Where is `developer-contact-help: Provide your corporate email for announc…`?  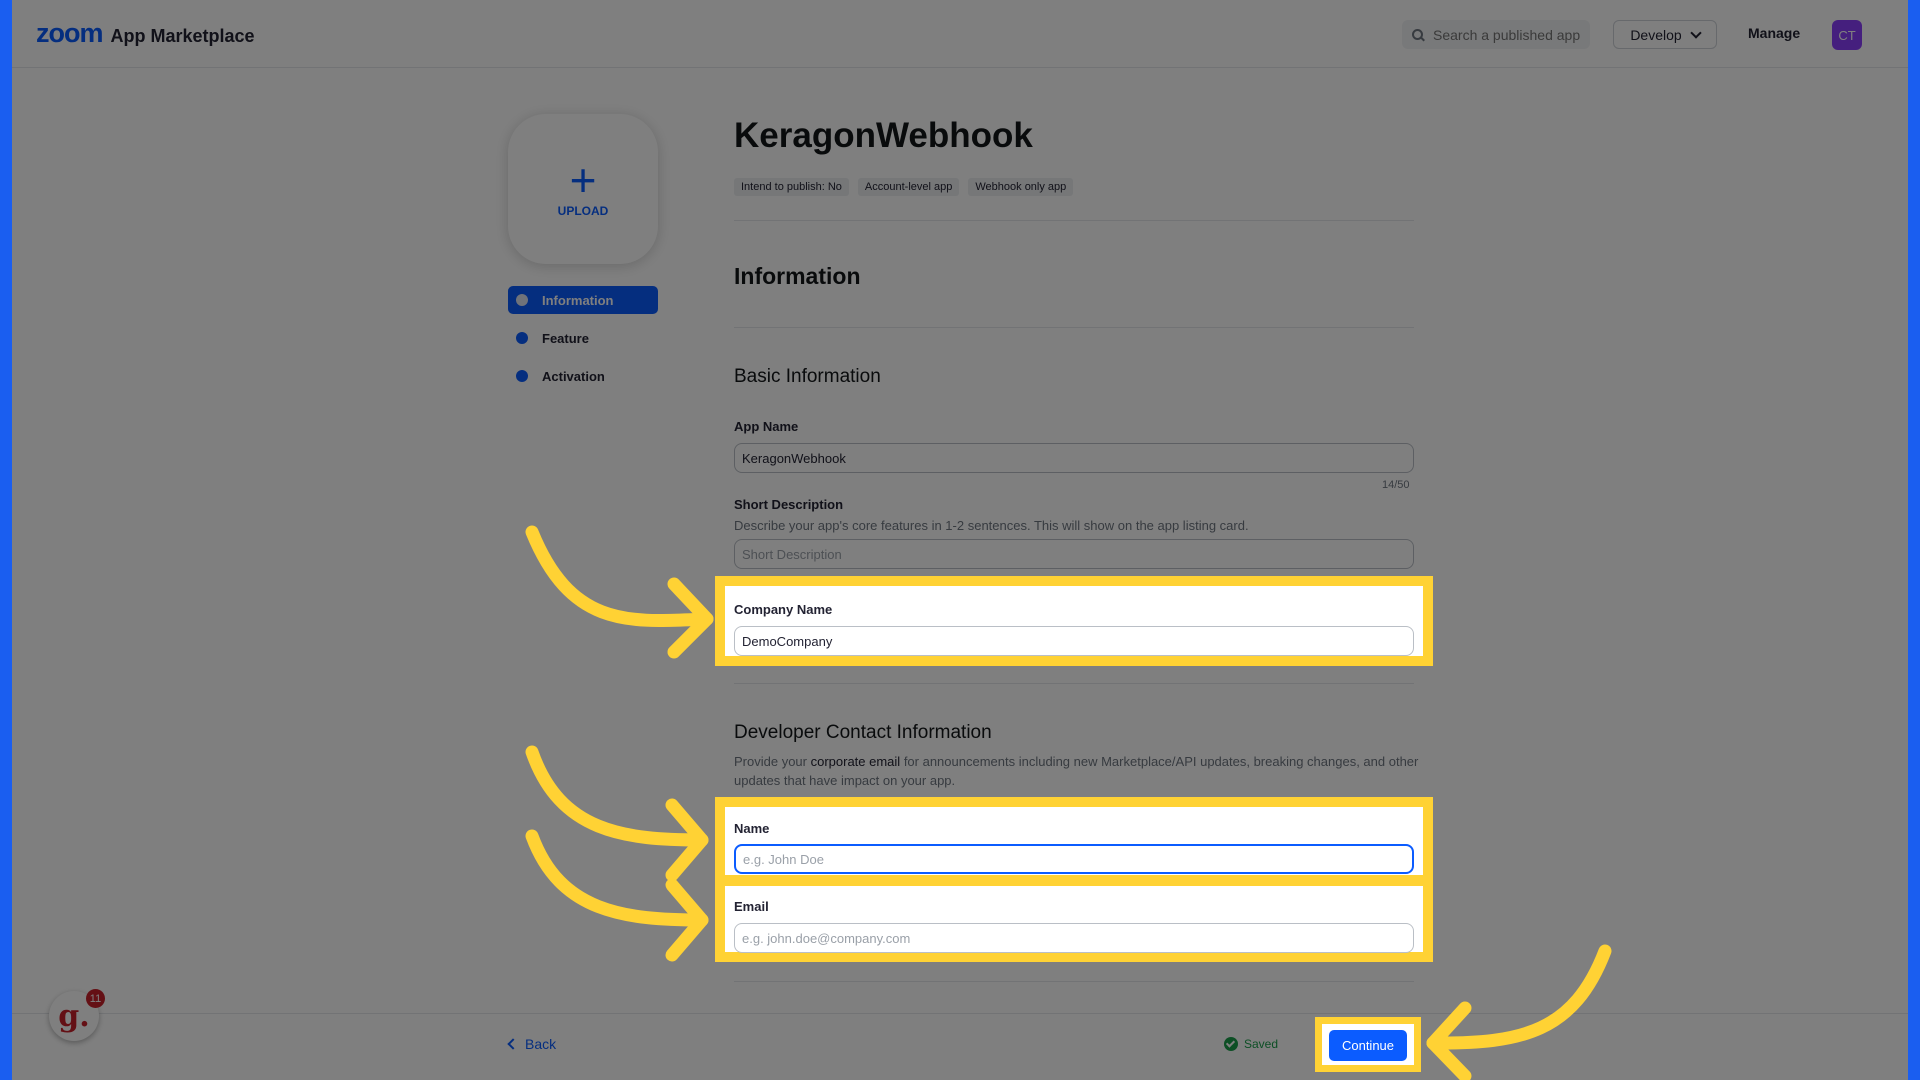 developer-contact-help: Provide your corporate email for announc… is located at coordinates (1079, 771).